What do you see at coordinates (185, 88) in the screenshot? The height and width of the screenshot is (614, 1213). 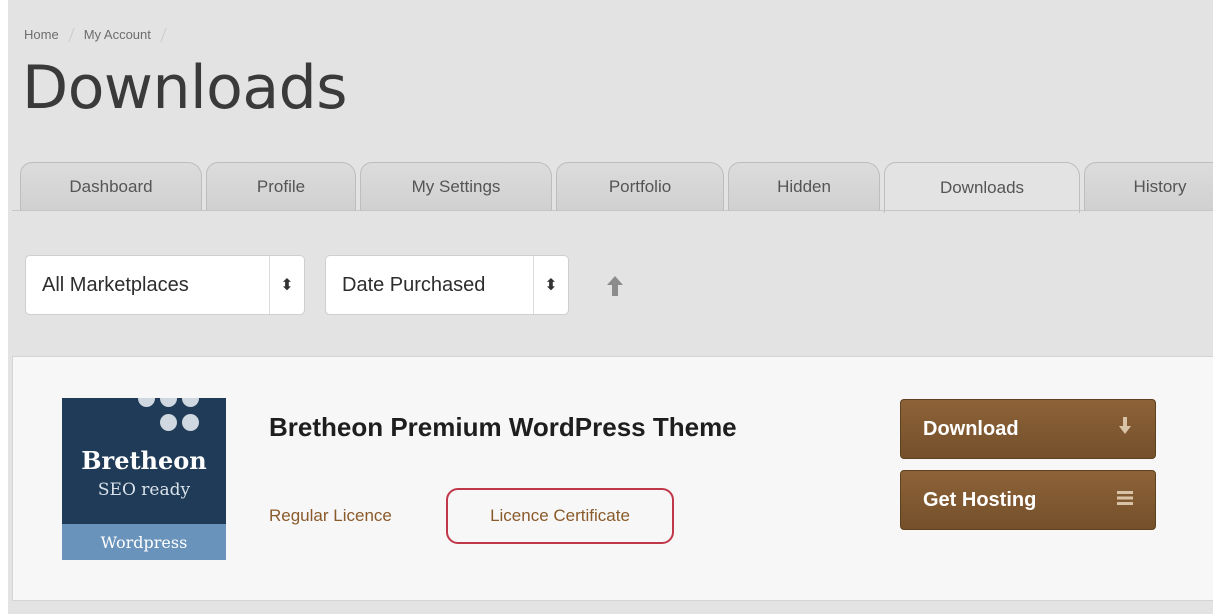 I see `page-title: Downloads` at bounding box center [185, 88].